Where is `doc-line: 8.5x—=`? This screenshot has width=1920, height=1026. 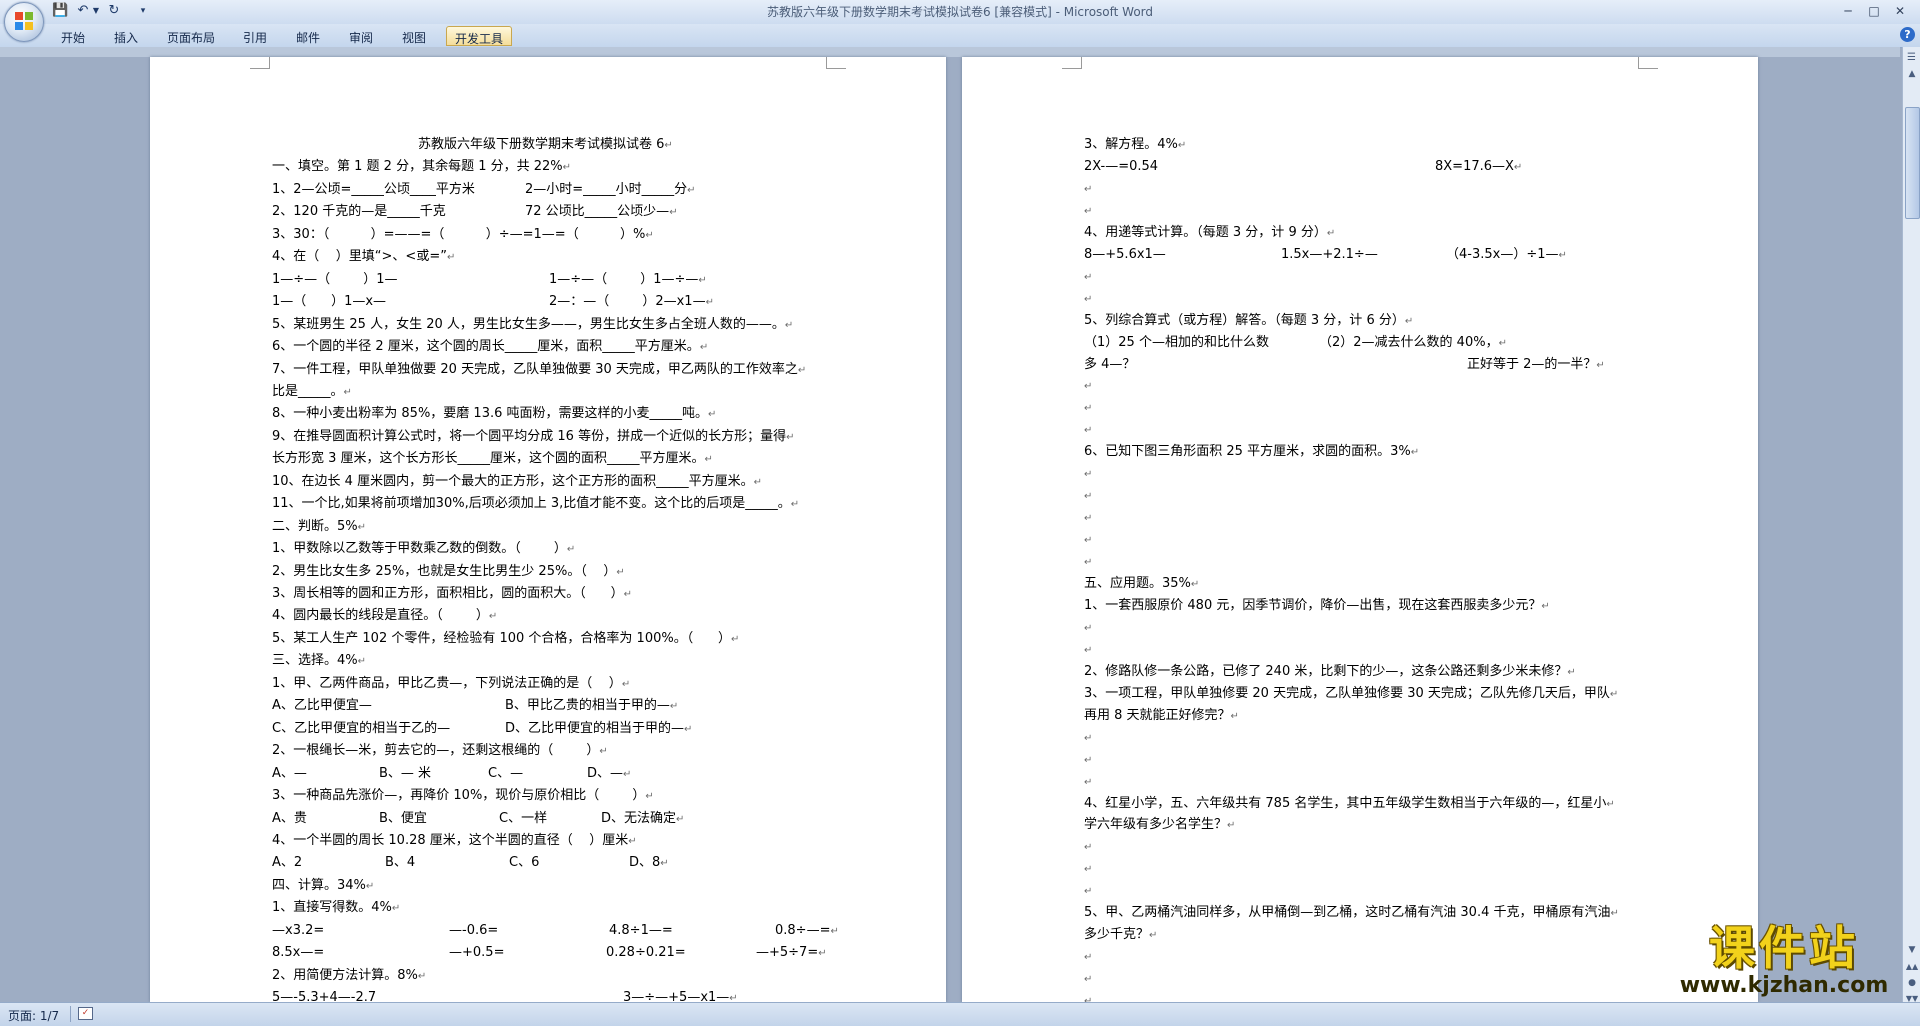 doc-line: 8.5x—= is located at coordinates (298, 953).